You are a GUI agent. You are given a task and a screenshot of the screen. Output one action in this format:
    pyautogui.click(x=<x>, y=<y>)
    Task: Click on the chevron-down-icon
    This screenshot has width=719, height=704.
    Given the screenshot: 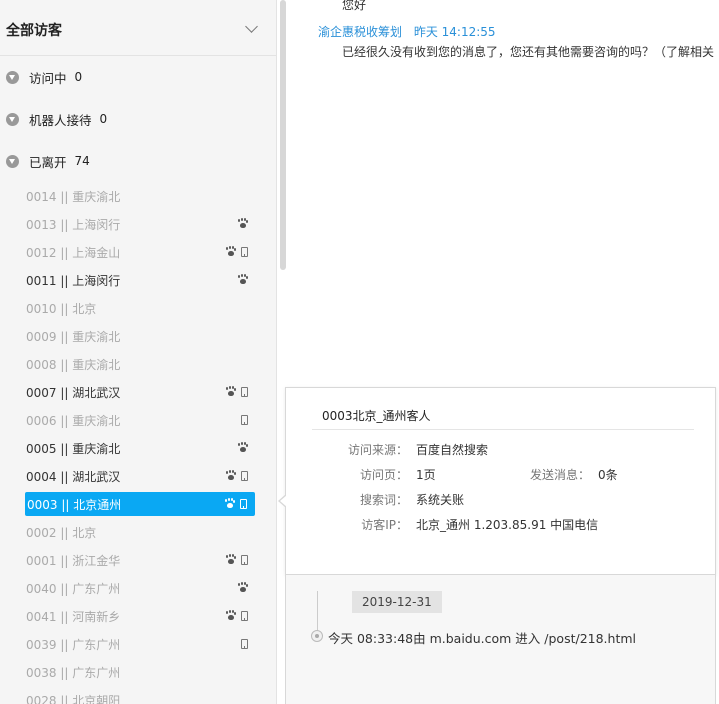 What is the action you would take?
    pyautogui.click(x=251, y=26)
    